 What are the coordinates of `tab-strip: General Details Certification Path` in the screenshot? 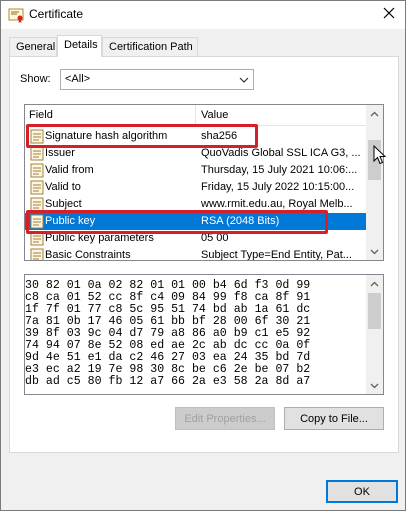 It's located at (204, 46).